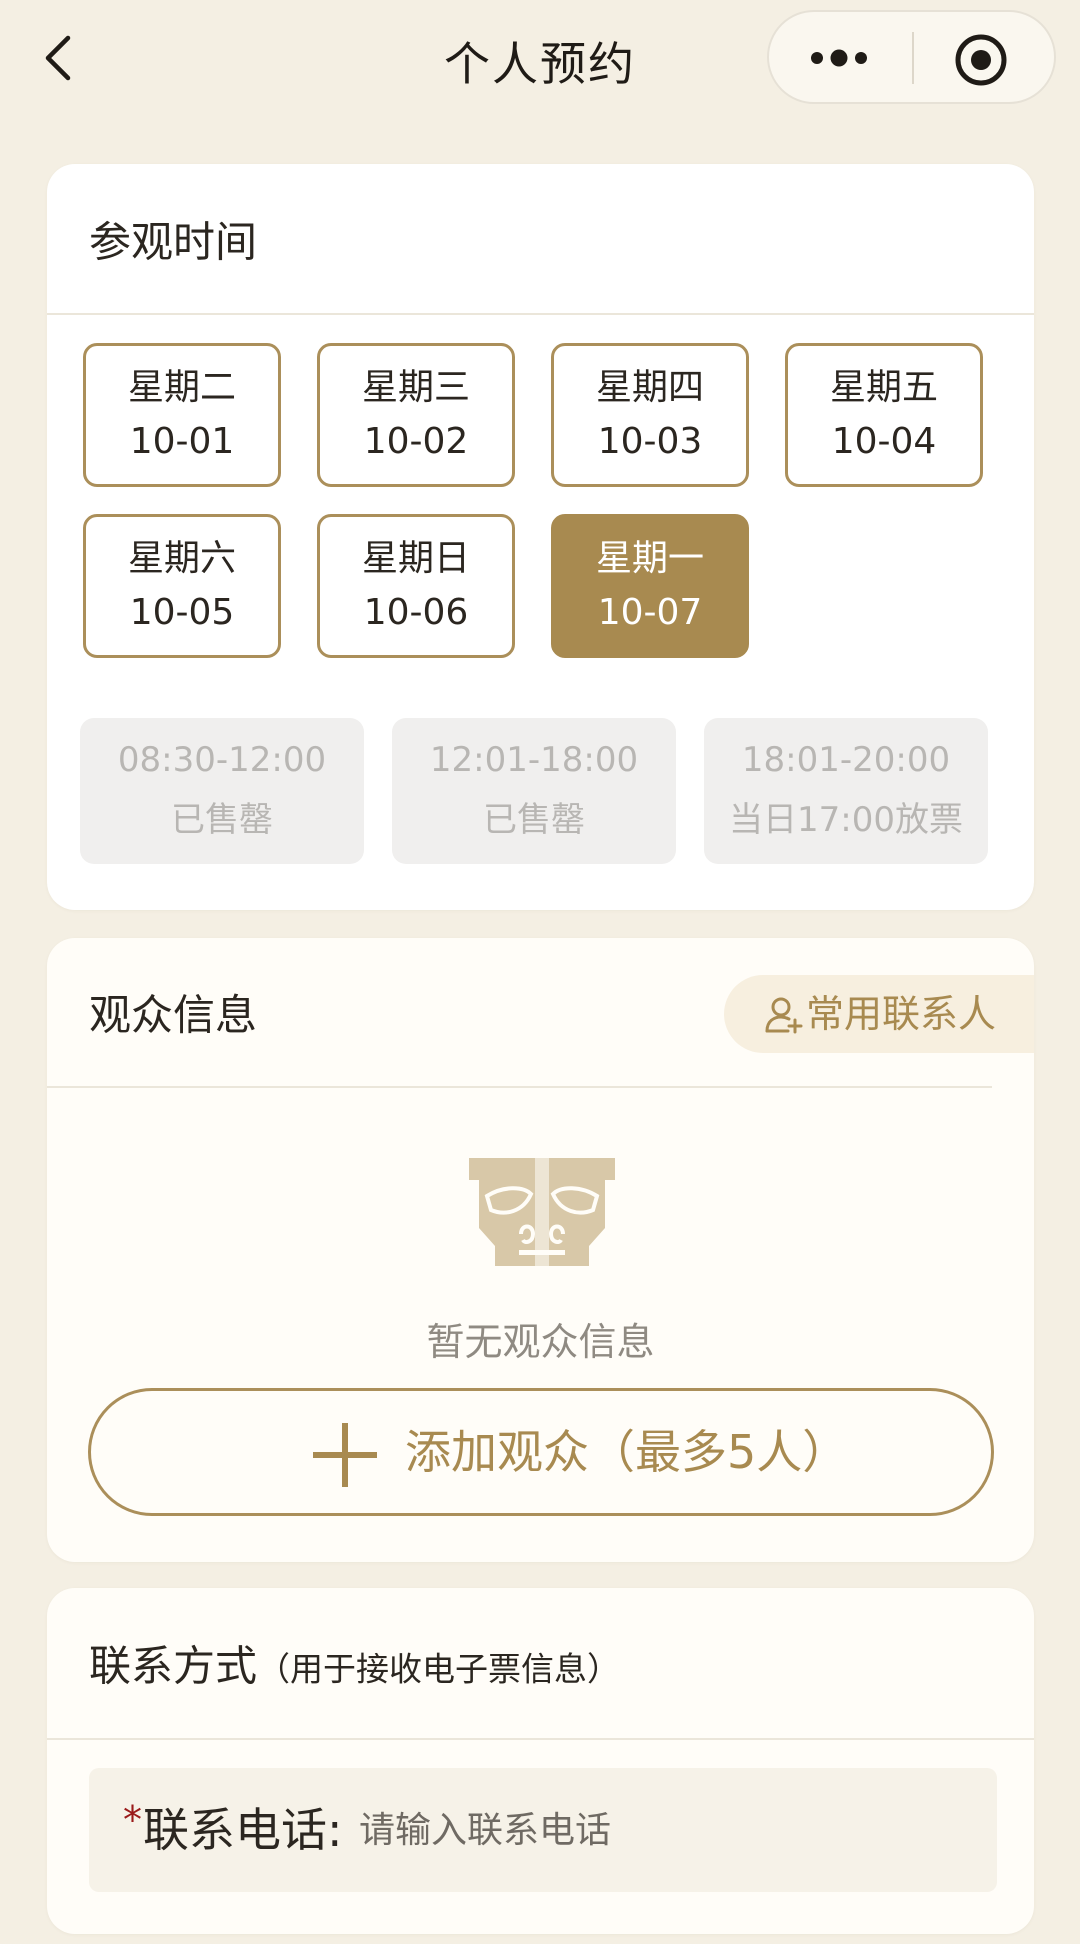  Describe the element at coordinates (534, 760) in the screenshot. I see `slot-time: 12:01-18:00` at that location.